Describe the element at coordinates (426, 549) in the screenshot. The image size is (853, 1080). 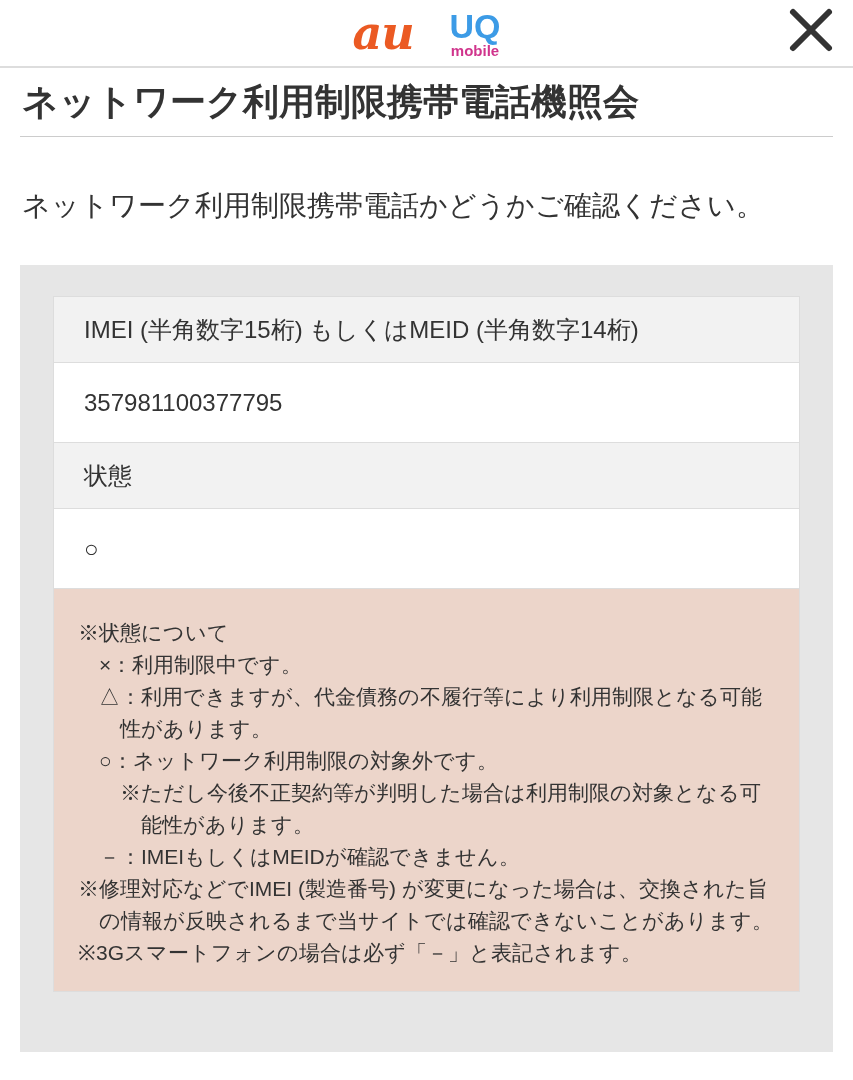
I see `field-value: ○` at that location.